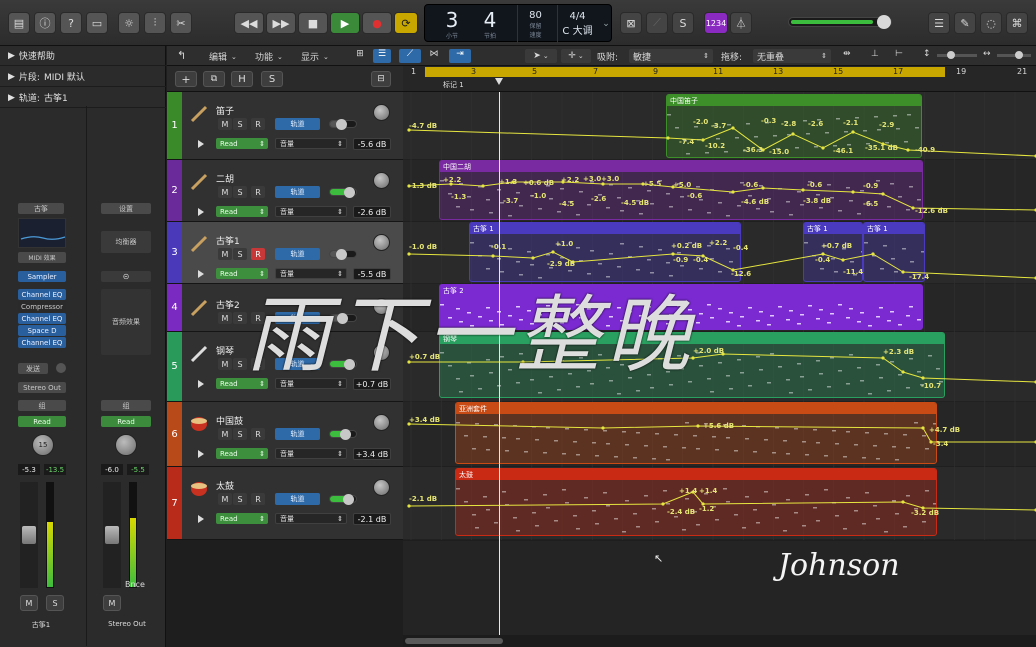 Image resolution: width=1036 pixels, height=647 pixels. I want to click on smart-controls-icon: ☼, so click(129, 23).